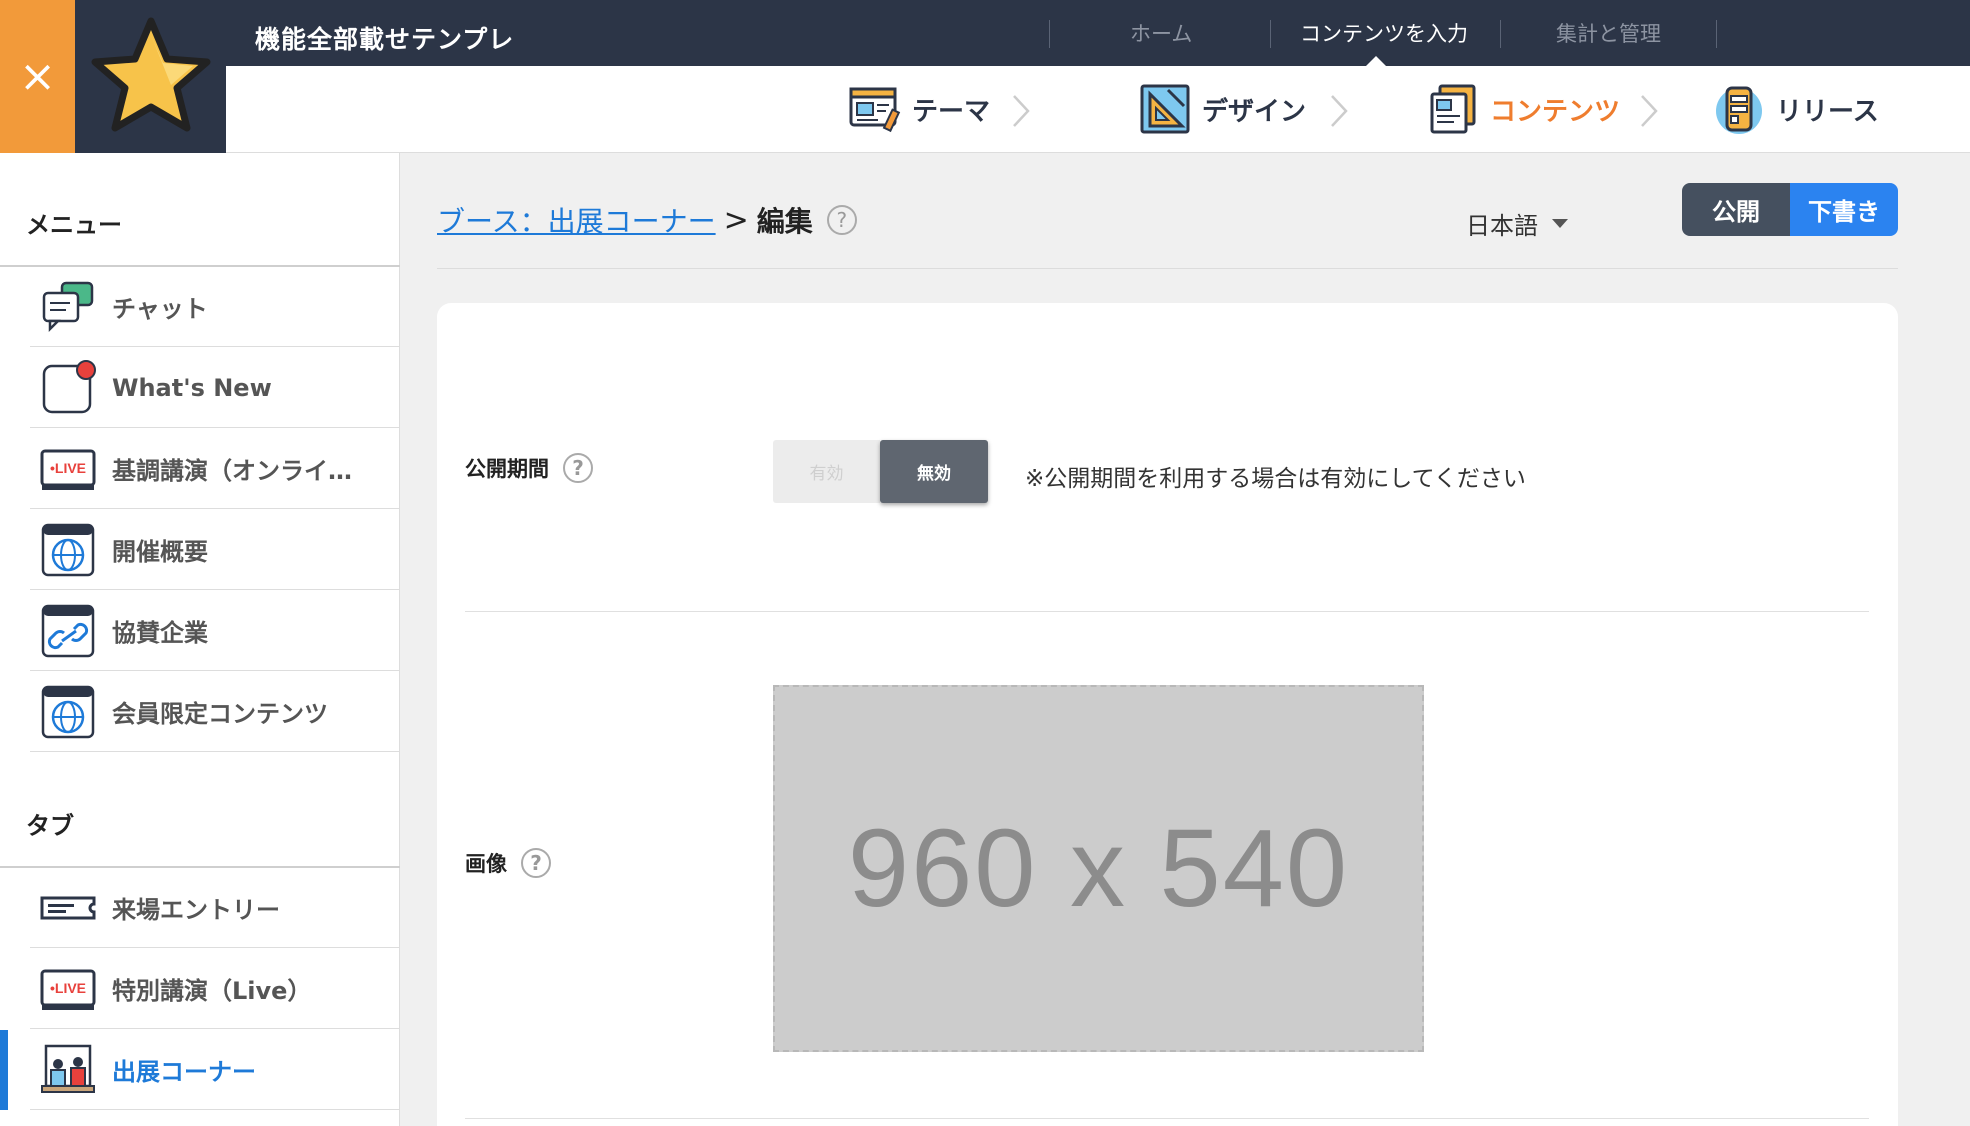 The image size is (1970, 1126). I want to click on sidebar-item-special-live: •LIVE 特別講演（Live）, so click(215, 989).